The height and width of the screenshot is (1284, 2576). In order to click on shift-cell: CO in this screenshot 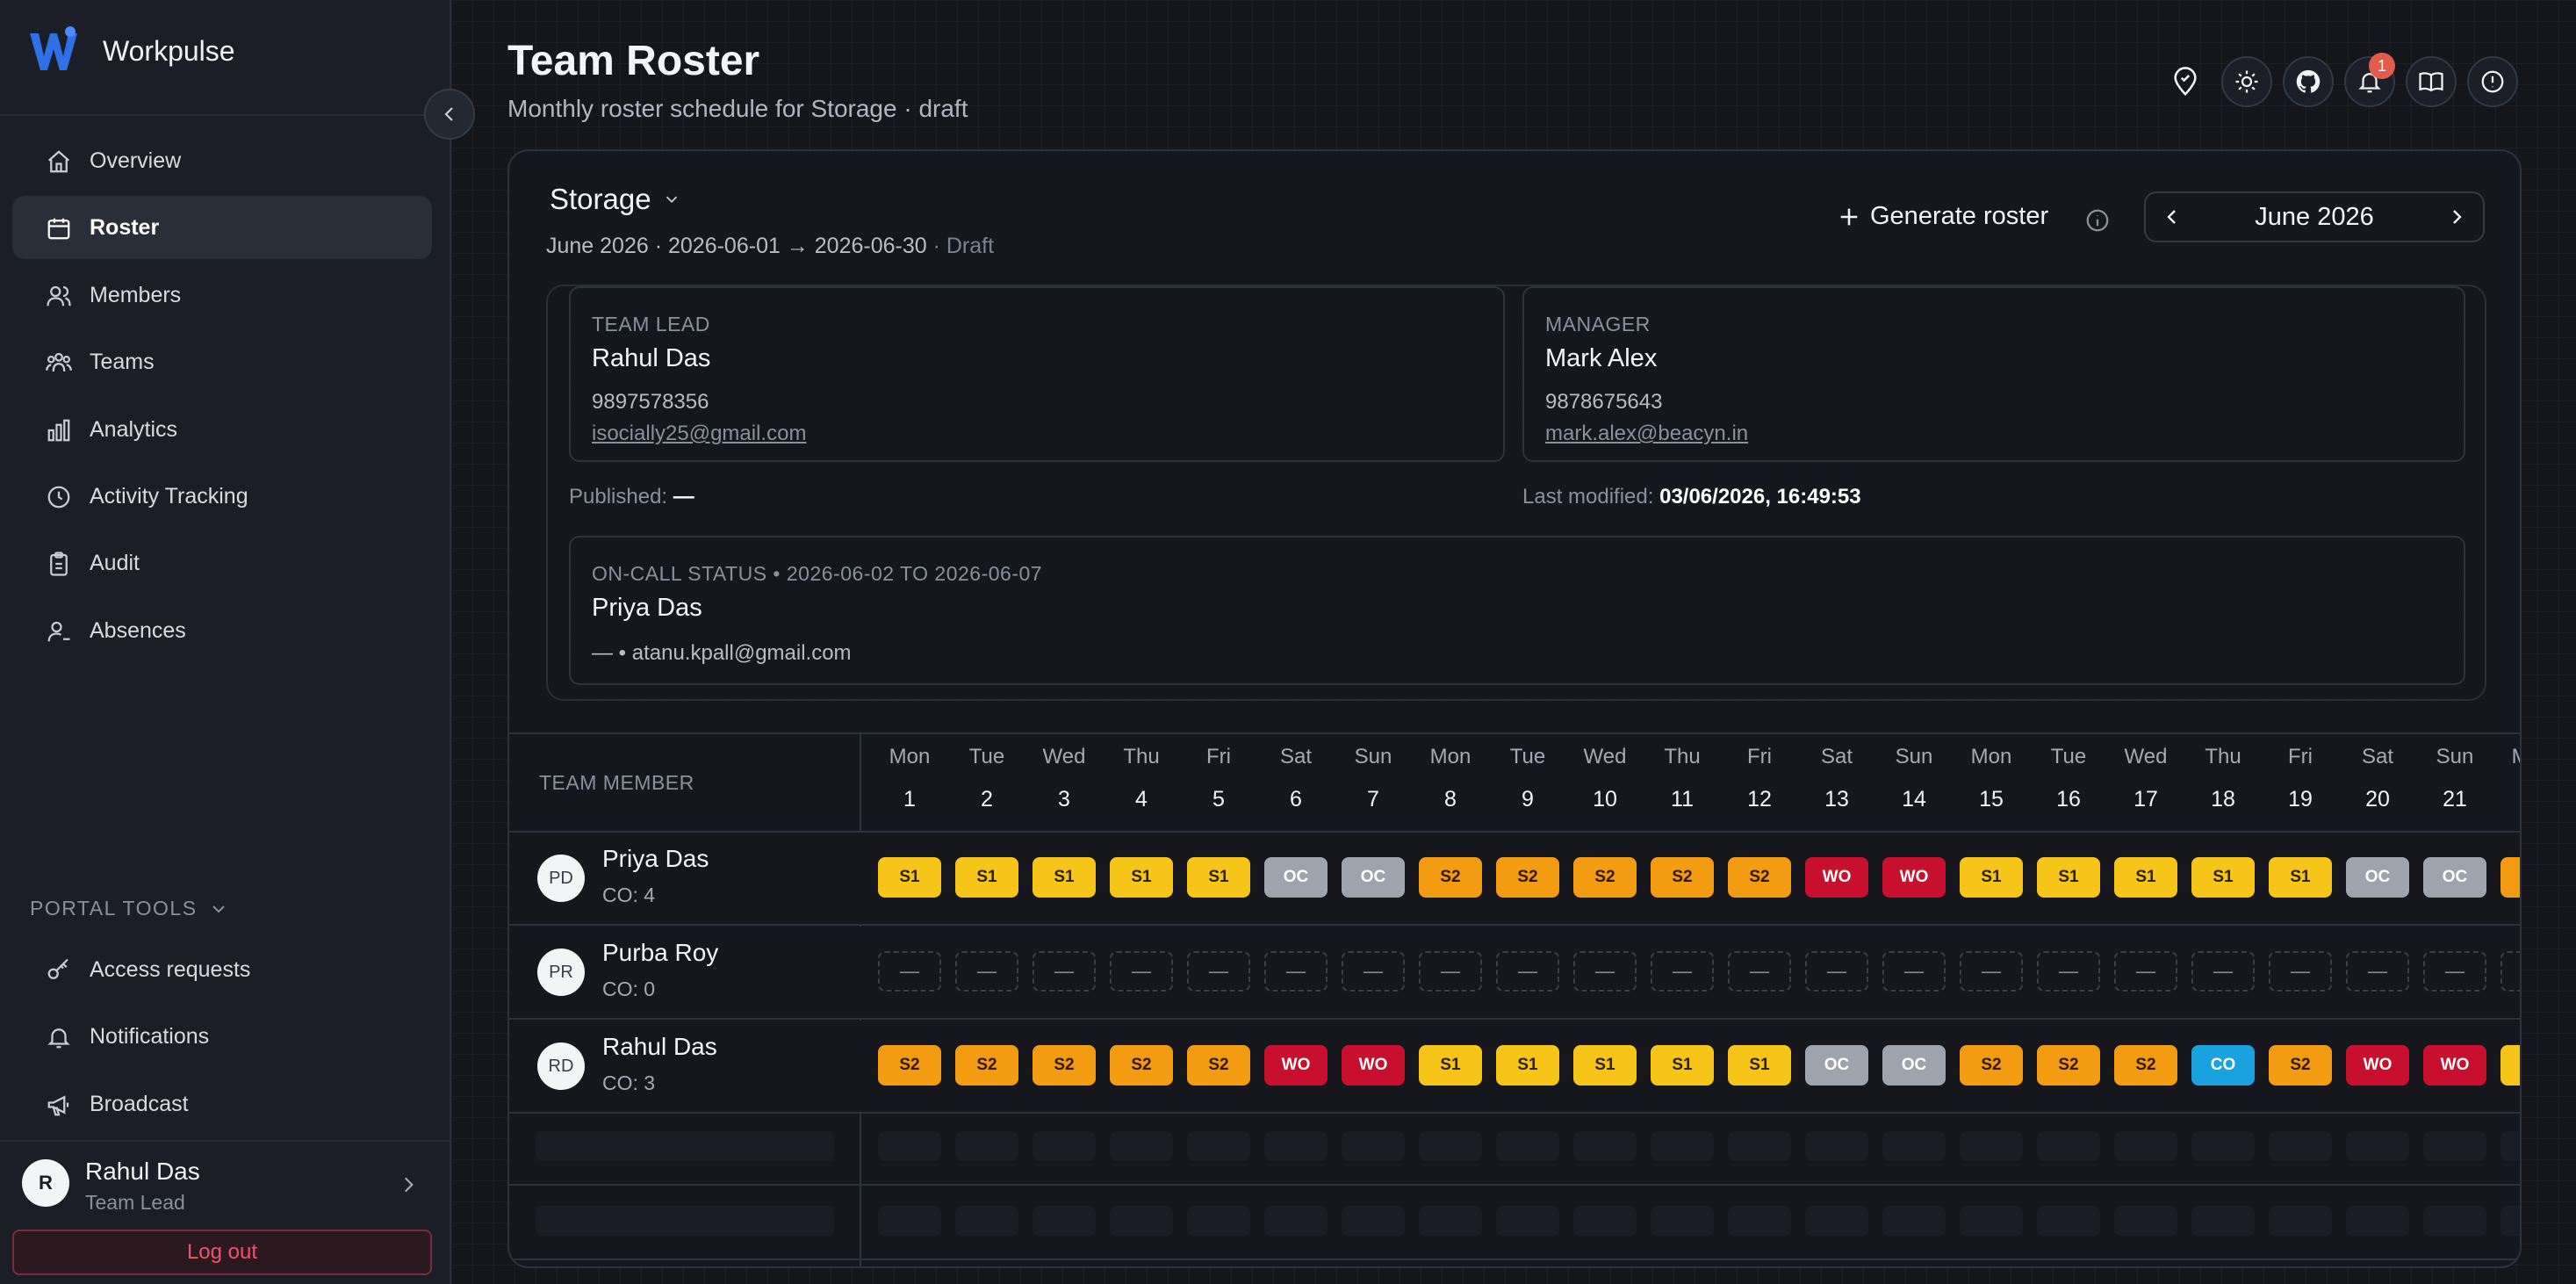, I will do `click(2223, 1065)`.